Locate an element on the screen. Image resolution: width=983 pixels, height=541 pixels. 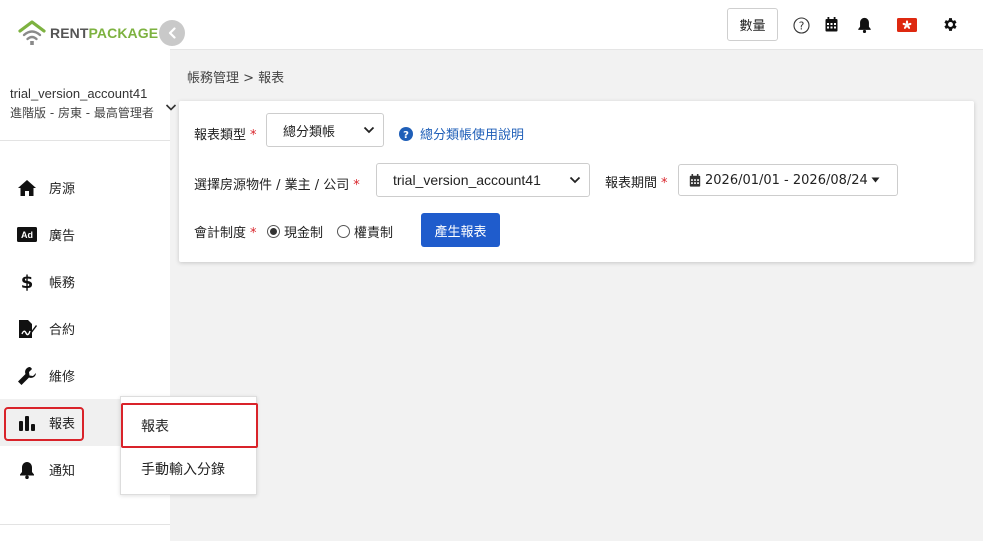
radio-label: 現金制 is located at coordinates (304, 233).